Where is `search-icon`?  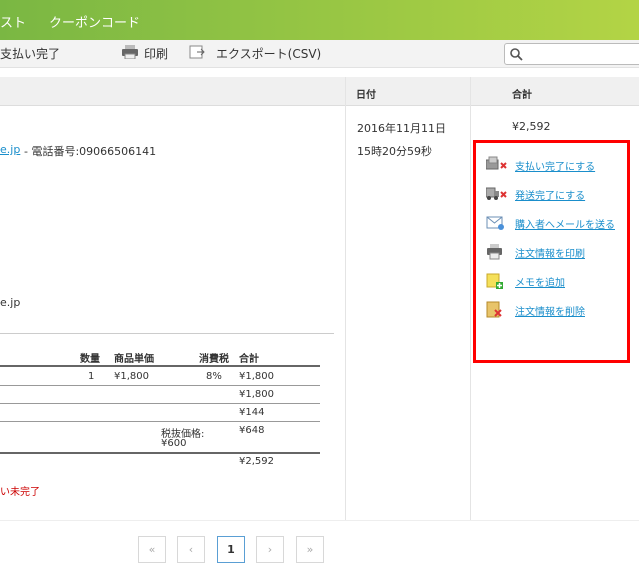
search-icon is located at coordinates (516, 54).